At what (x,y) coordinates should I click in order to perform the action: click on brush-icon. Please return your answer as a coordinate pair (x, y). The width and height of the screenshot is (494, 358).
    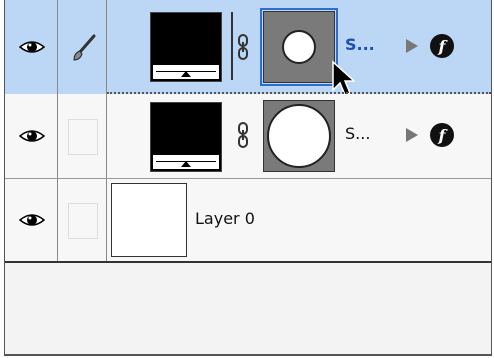
    Looking at the image, I should click on (83, 50).